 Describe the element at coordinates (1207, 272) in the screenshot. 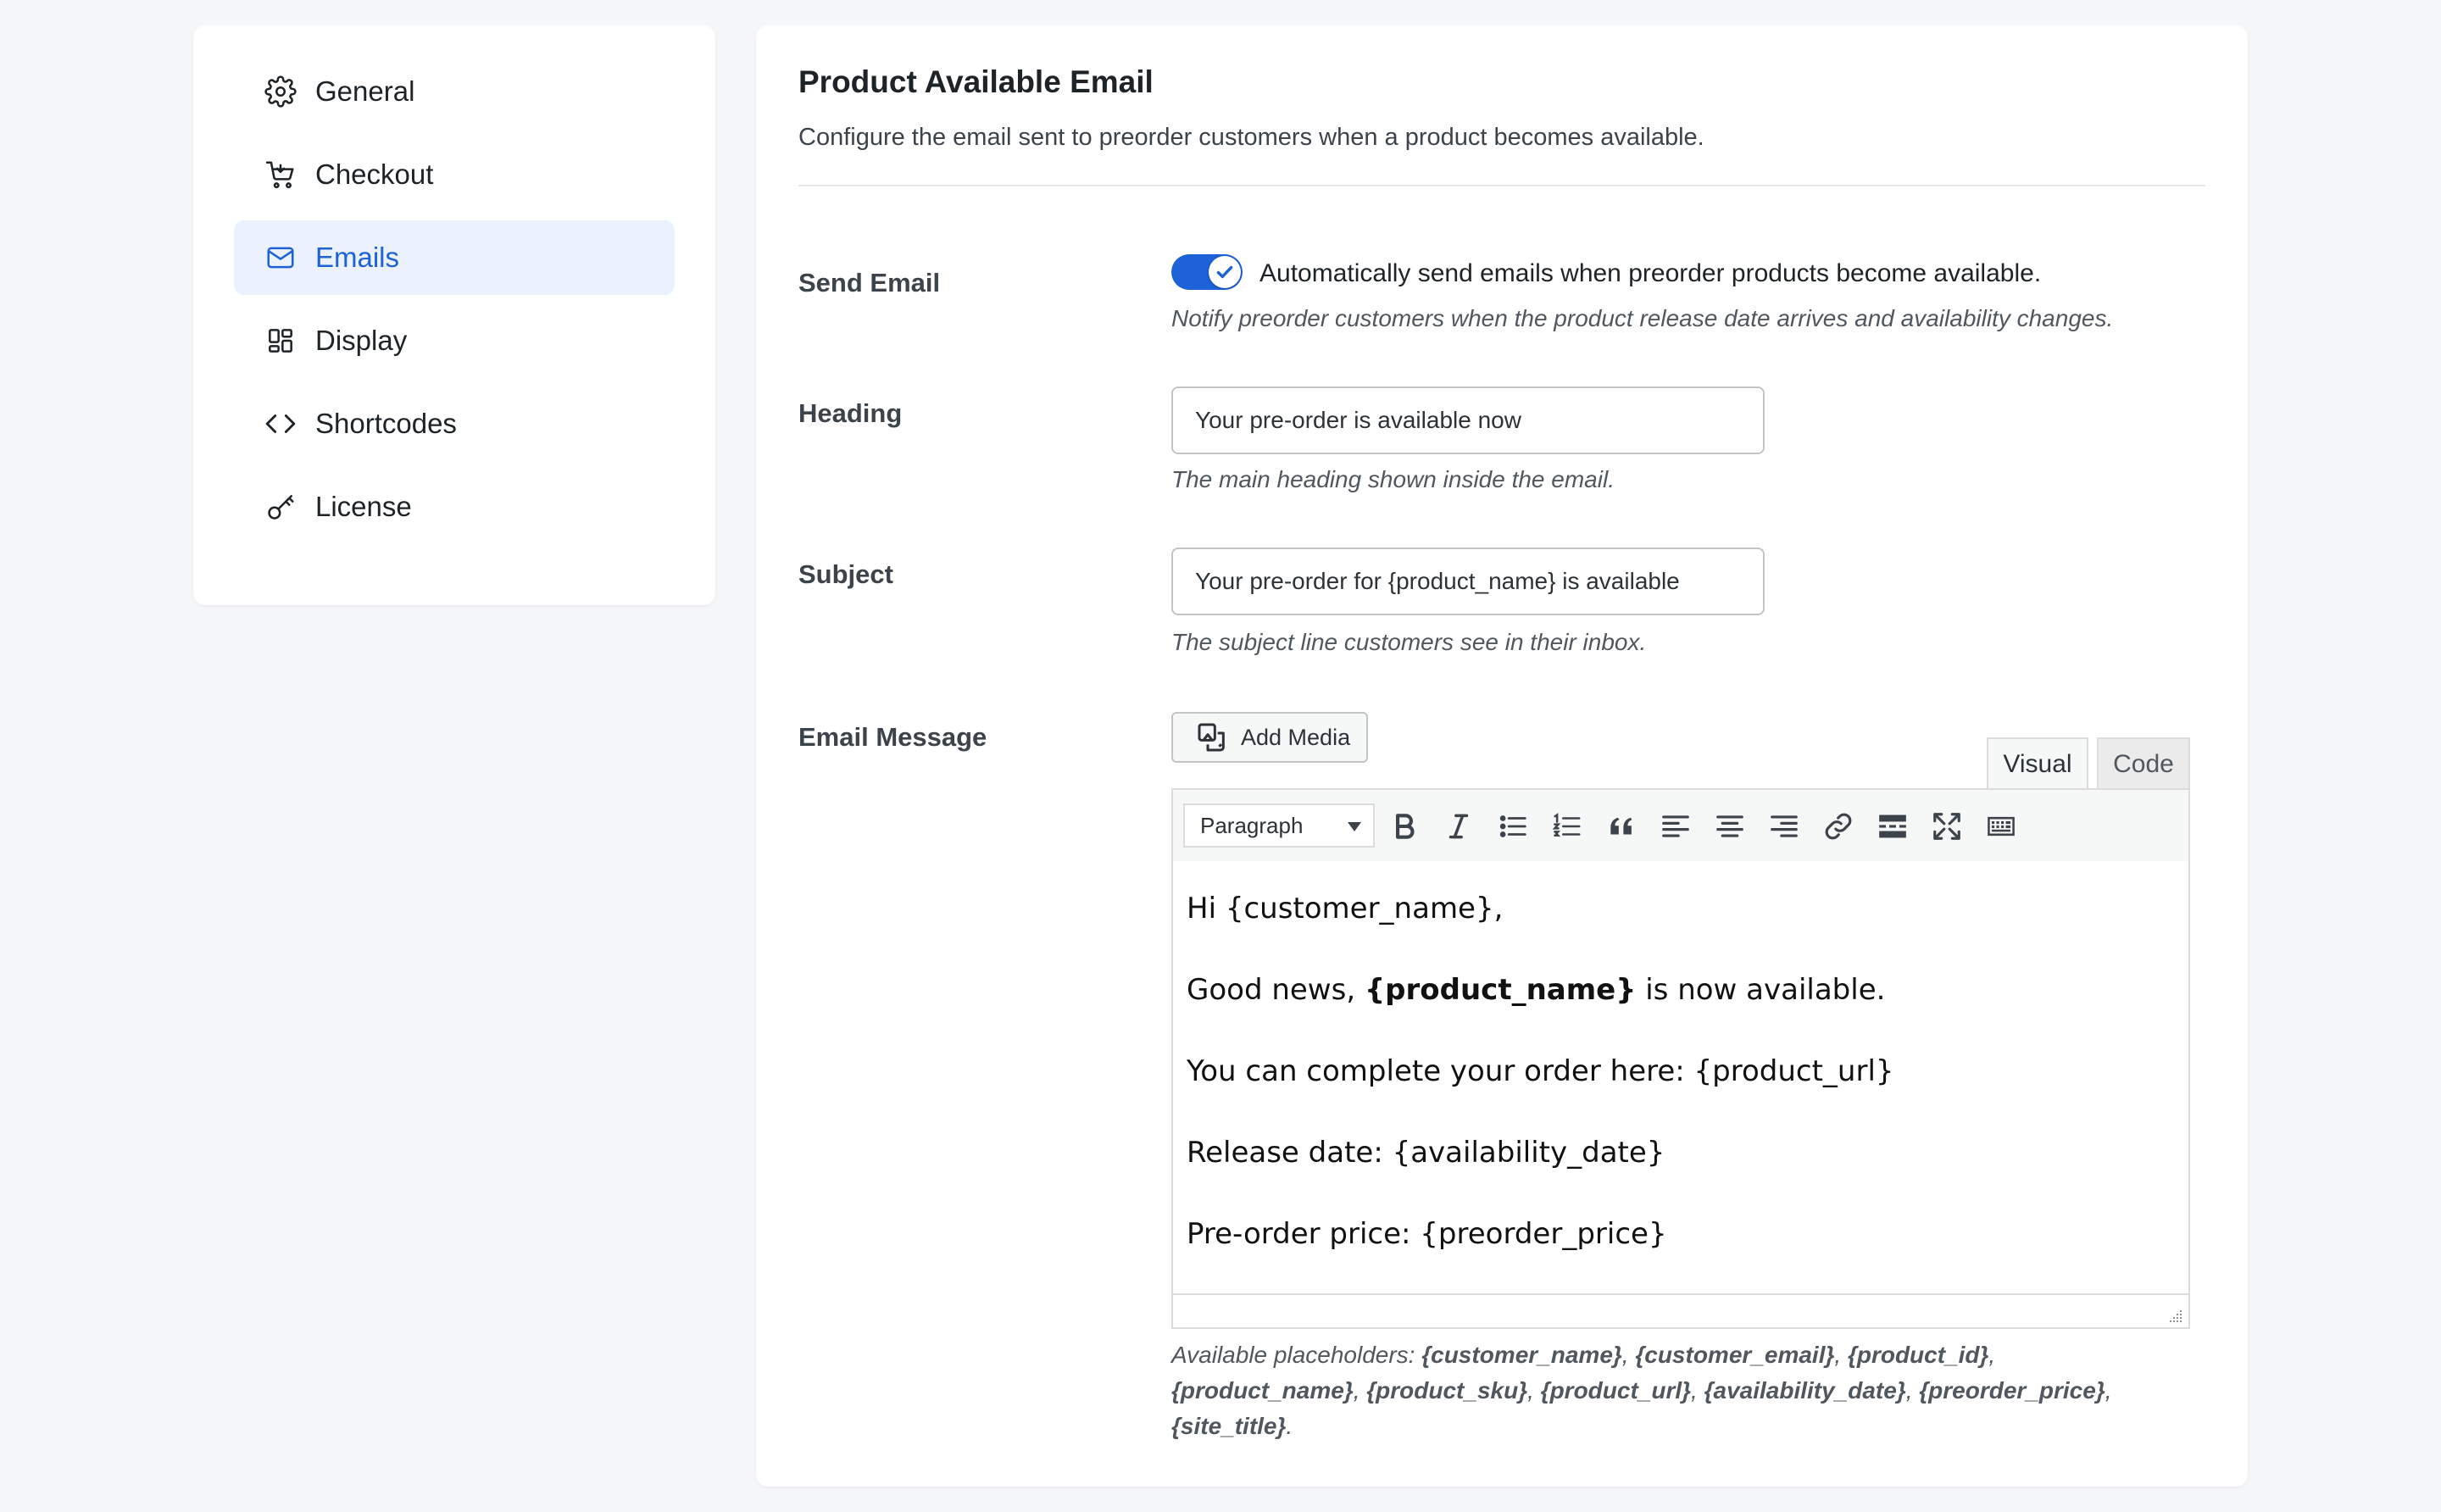

I see `send-email-toggle` at that location.